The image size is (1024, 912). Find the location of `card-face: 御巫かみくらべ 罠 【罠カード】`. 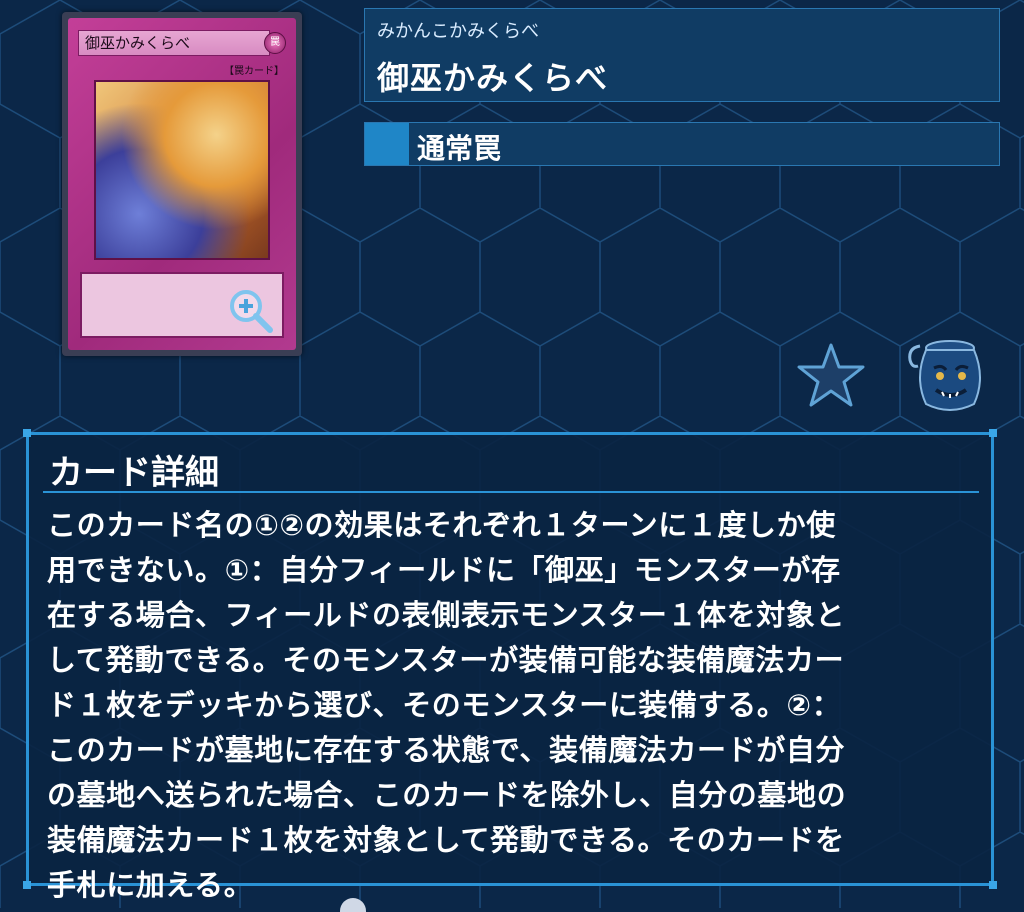

card-face: 御巫かみくらべ 罠 【罠カード】 is located at coordinates (182, 184).